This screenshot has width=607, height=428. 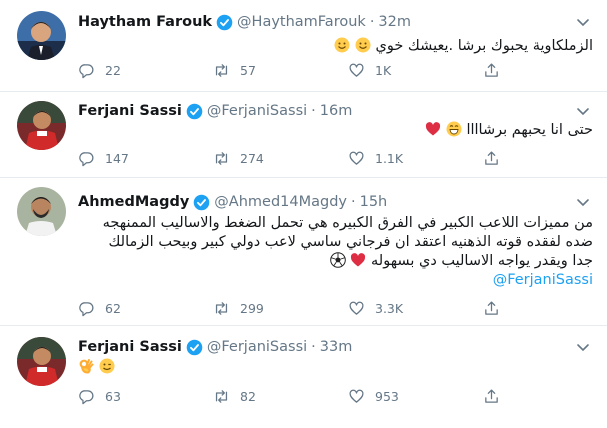 I want to click on retweet-count: 82, so click(x=248, y=396).